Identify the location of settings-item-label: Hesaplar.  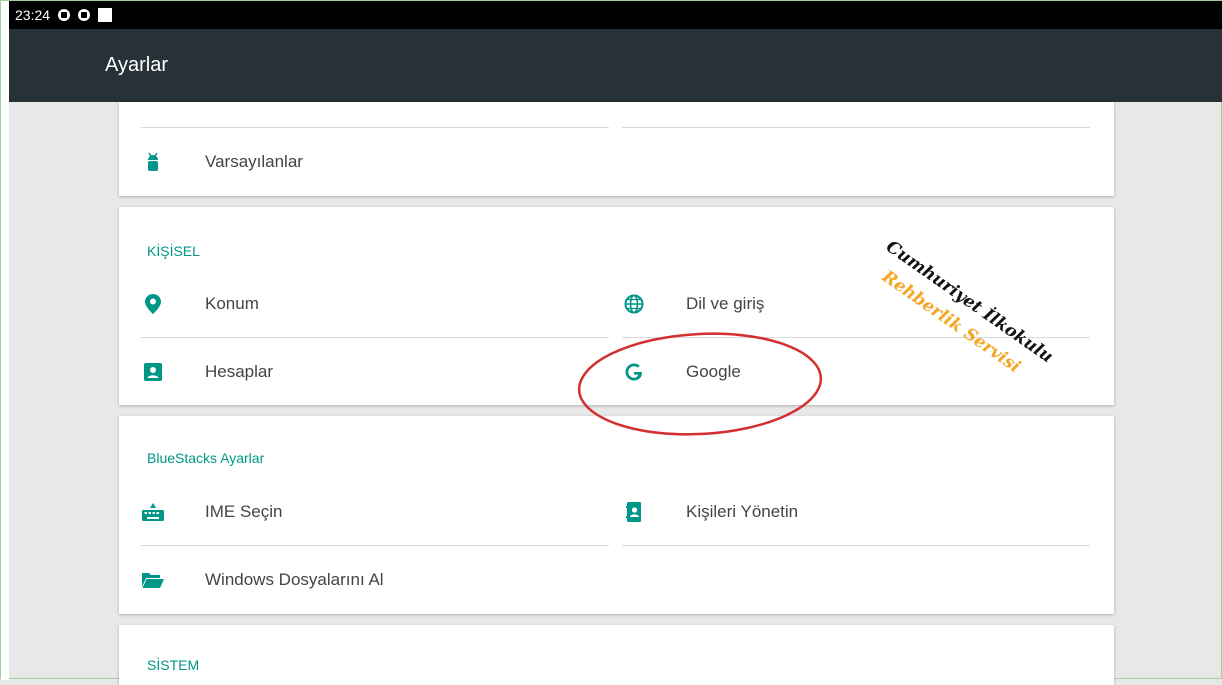
(239, 371).